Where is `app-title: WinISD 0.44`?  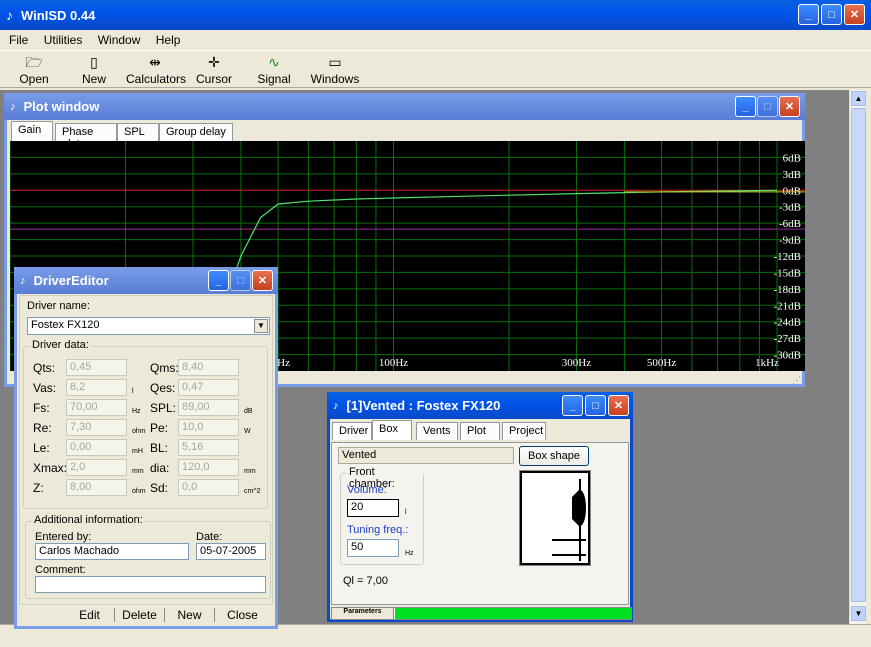 app-title: WinISD 0.44 is located at coordinates (58, 15).